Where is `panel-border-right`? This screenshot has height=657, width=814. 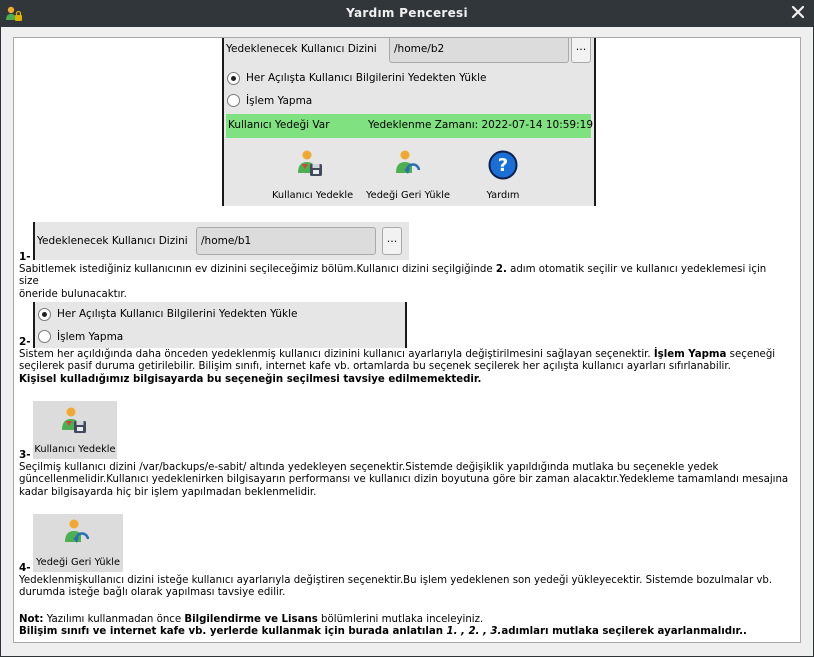 panel-border-right is located at coordinates (595, 122).